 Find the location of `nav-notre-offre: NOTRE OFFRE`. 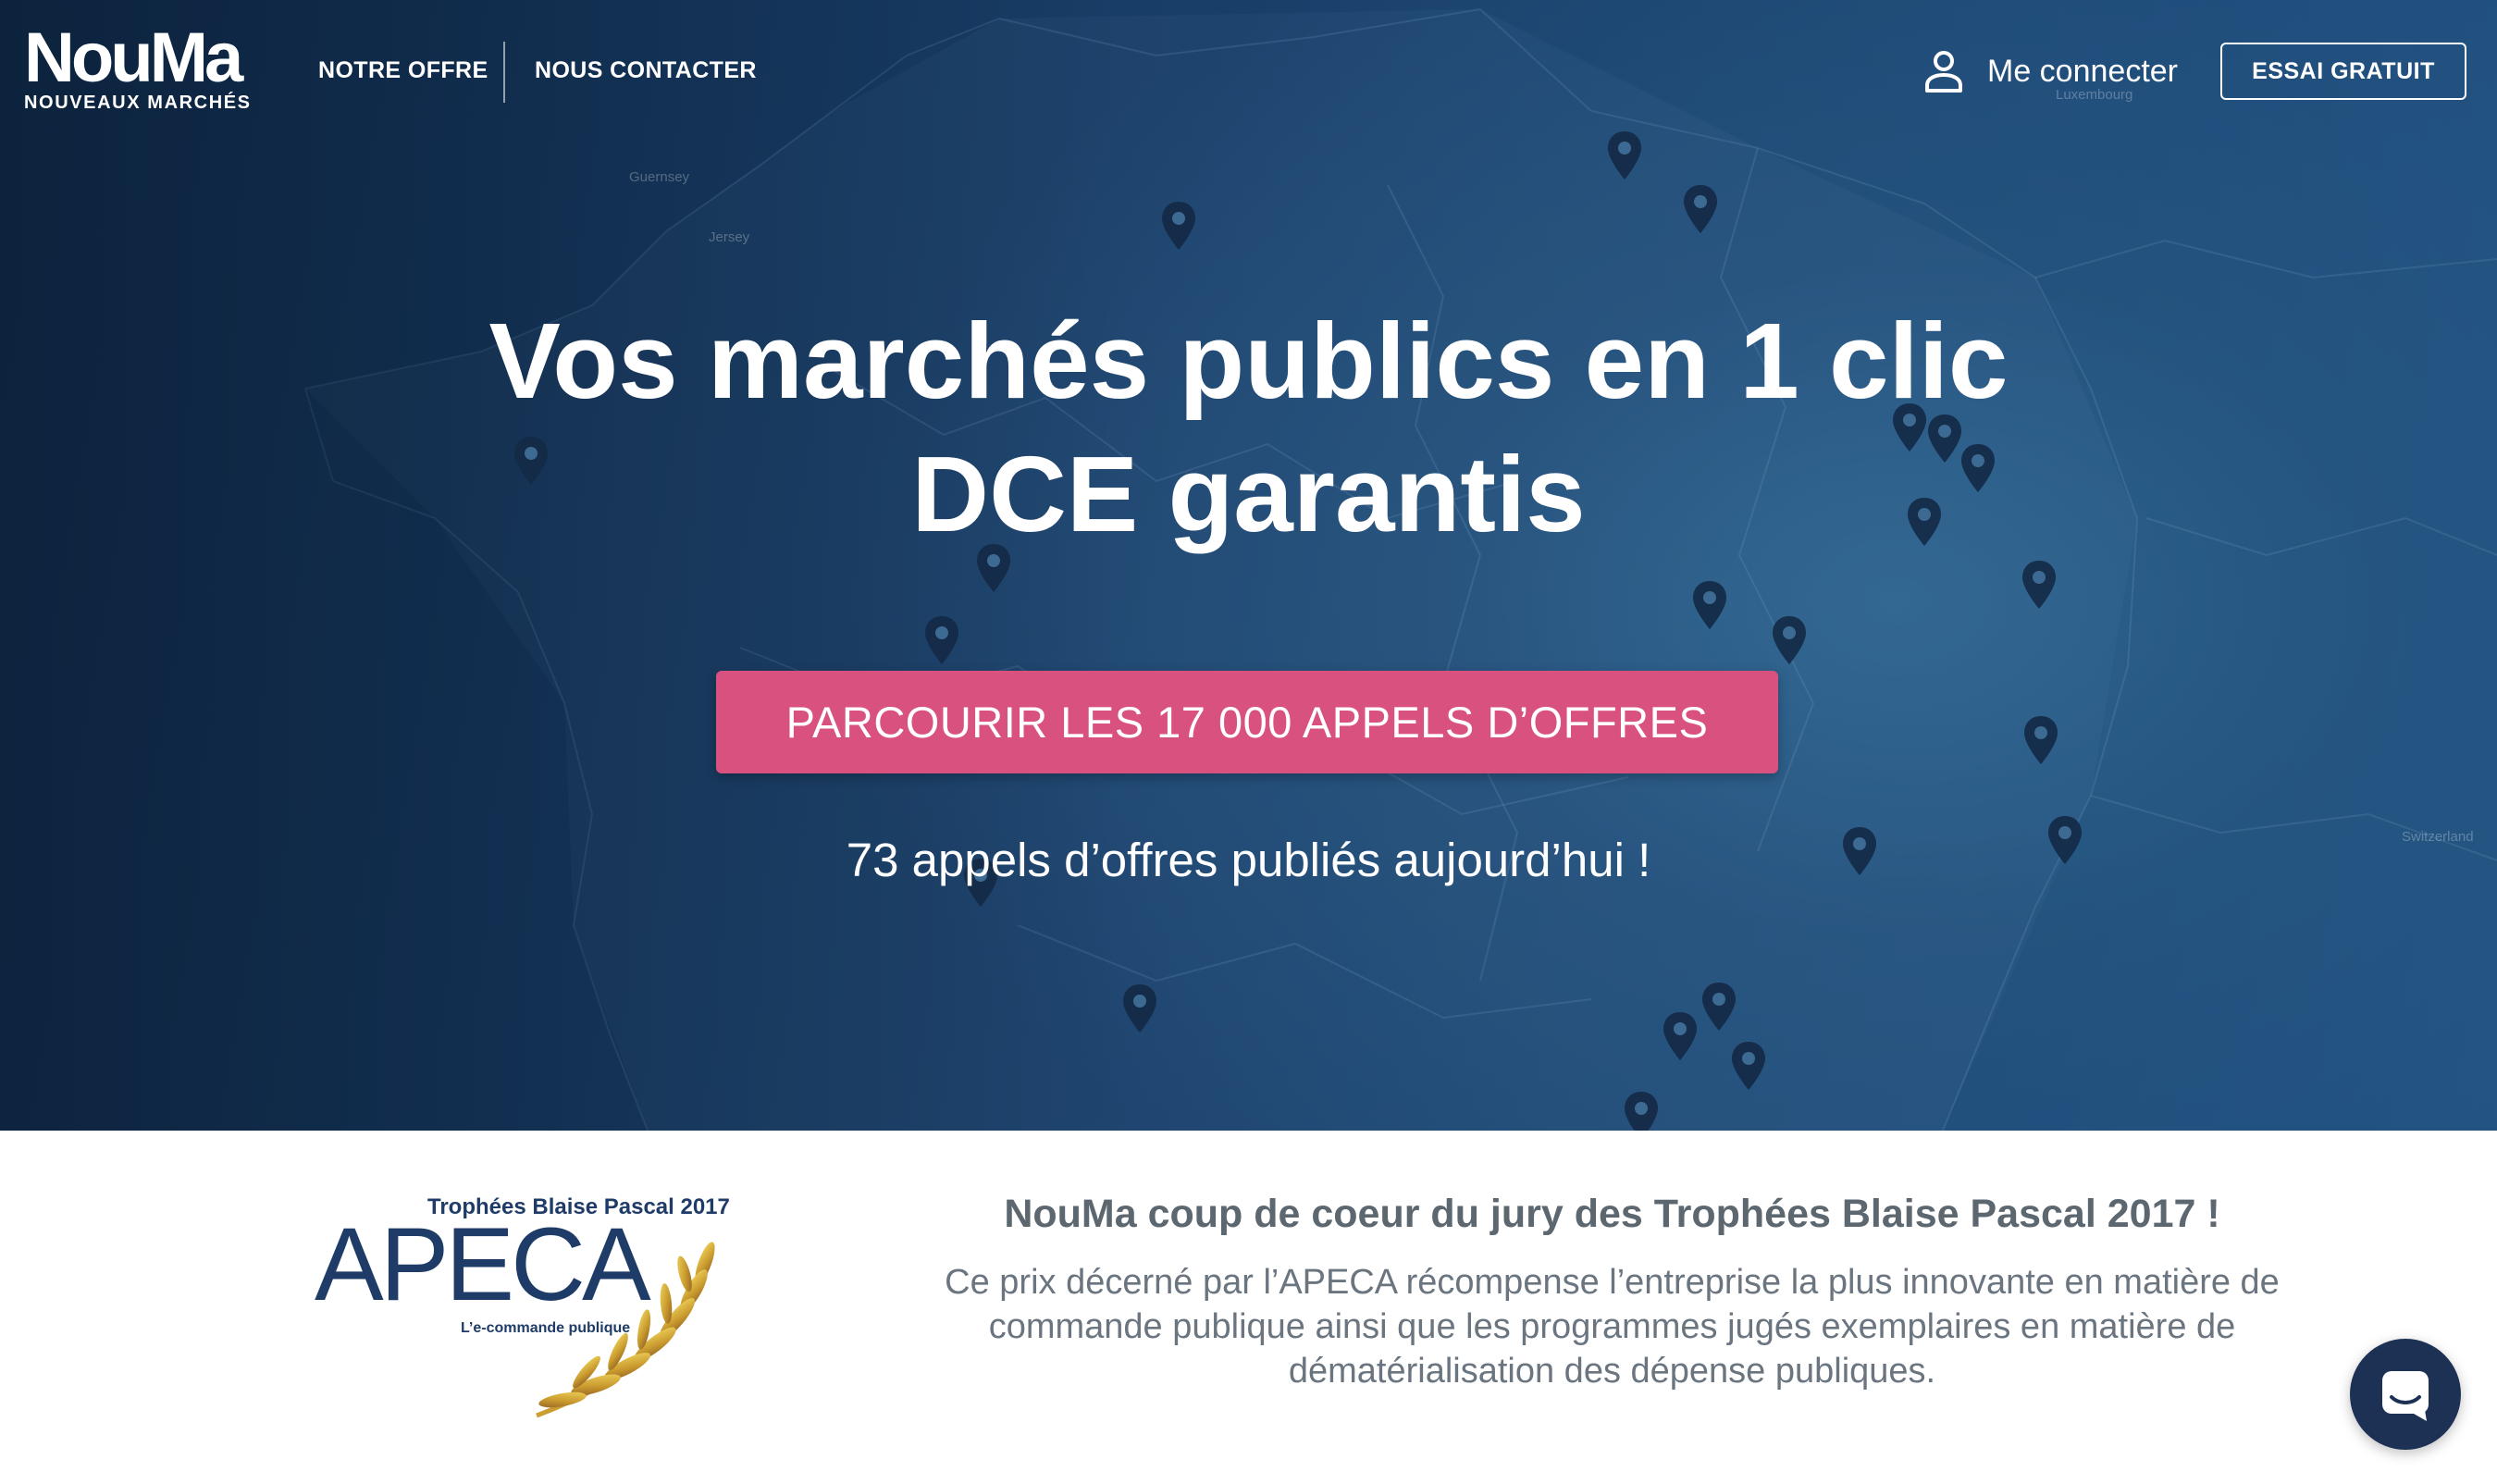

nav-notre-offre: NOTRE OFFRE is located at coordinates (403, 70).